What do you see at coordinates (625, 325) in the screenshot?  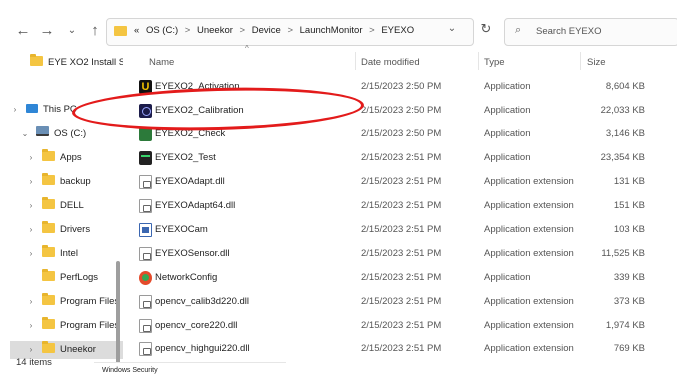 I see `file-size: 1,974 KB` at bounding box center [625, 325].